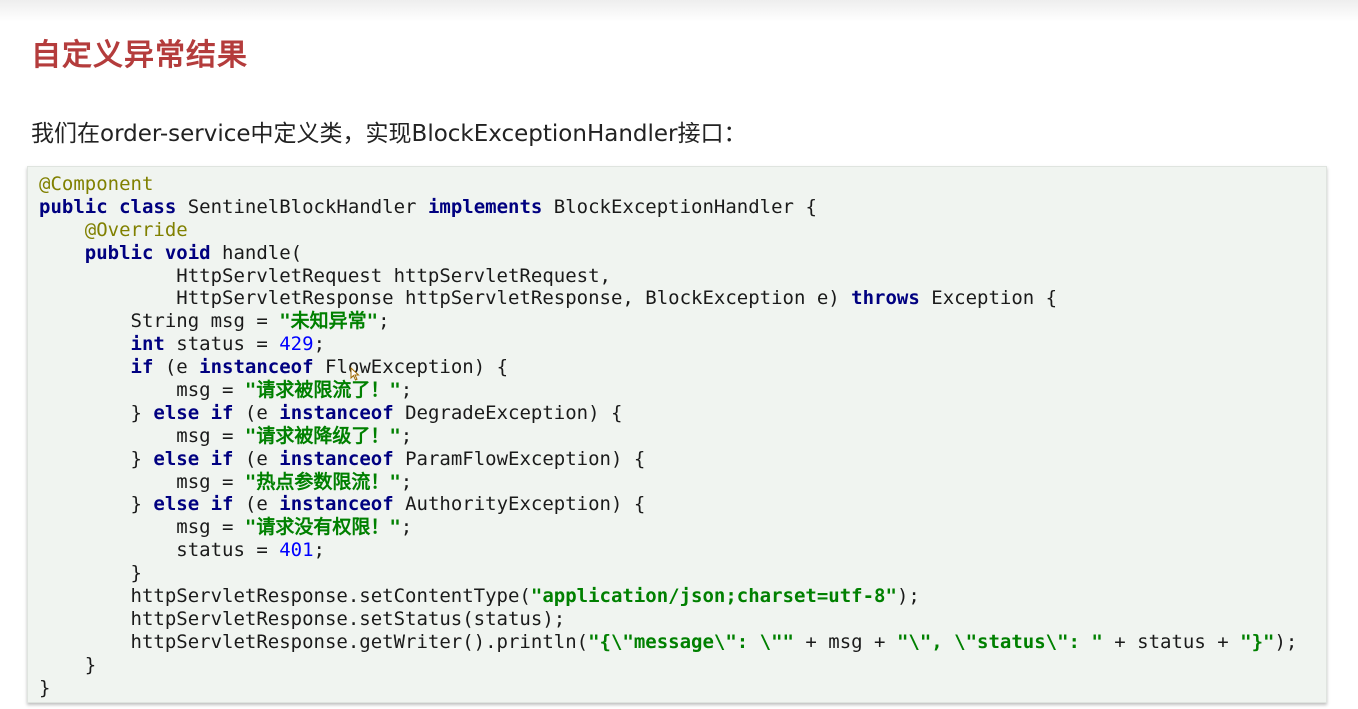 The width and height of the screenshot is (1358, 709). I want to click on code-token: ParamFlowException) {, so click(525, 458).